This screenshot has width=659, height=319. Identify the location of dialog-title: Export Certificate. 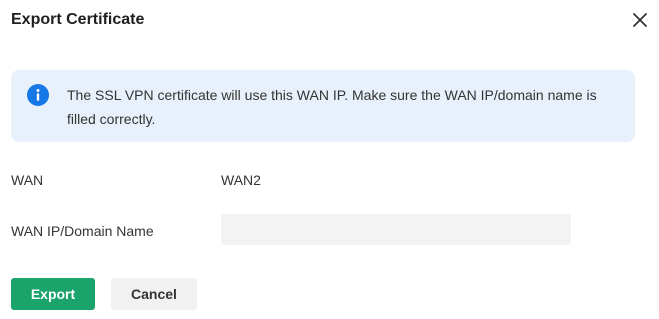
(78, 19).